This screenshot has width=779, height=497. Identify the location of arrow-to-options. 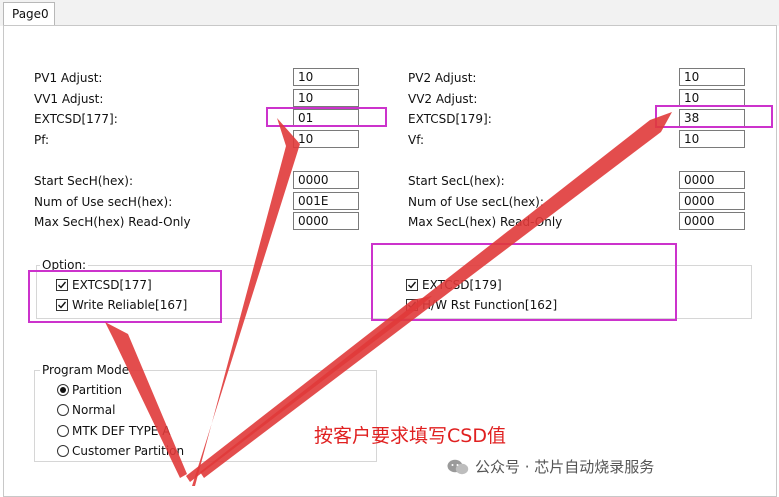
(146, 400).